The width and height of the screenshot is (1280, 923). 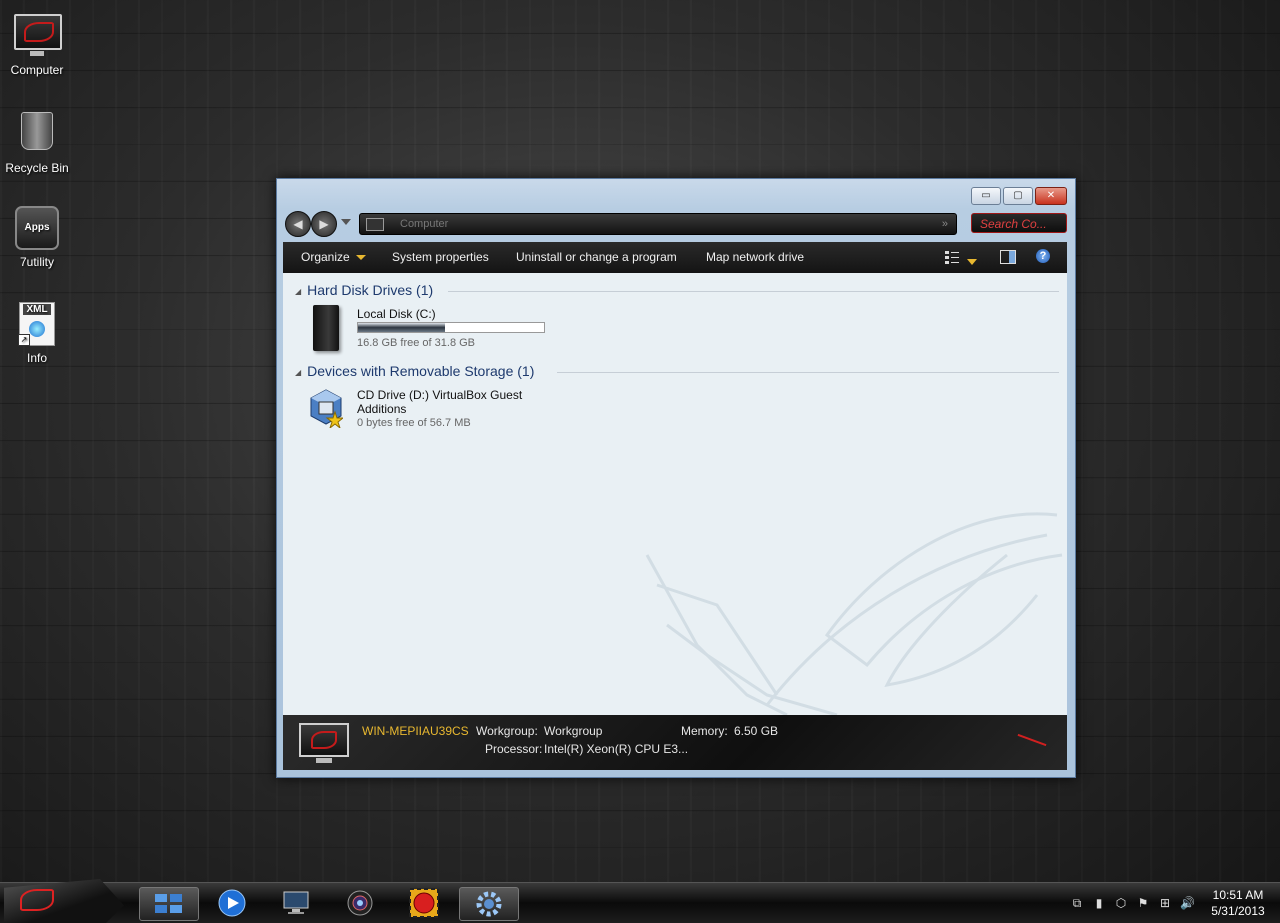 What do you see at coordinates (424, 224) in the screenshot?
I see `address-text: Computer` at bounding box center [424, 224].